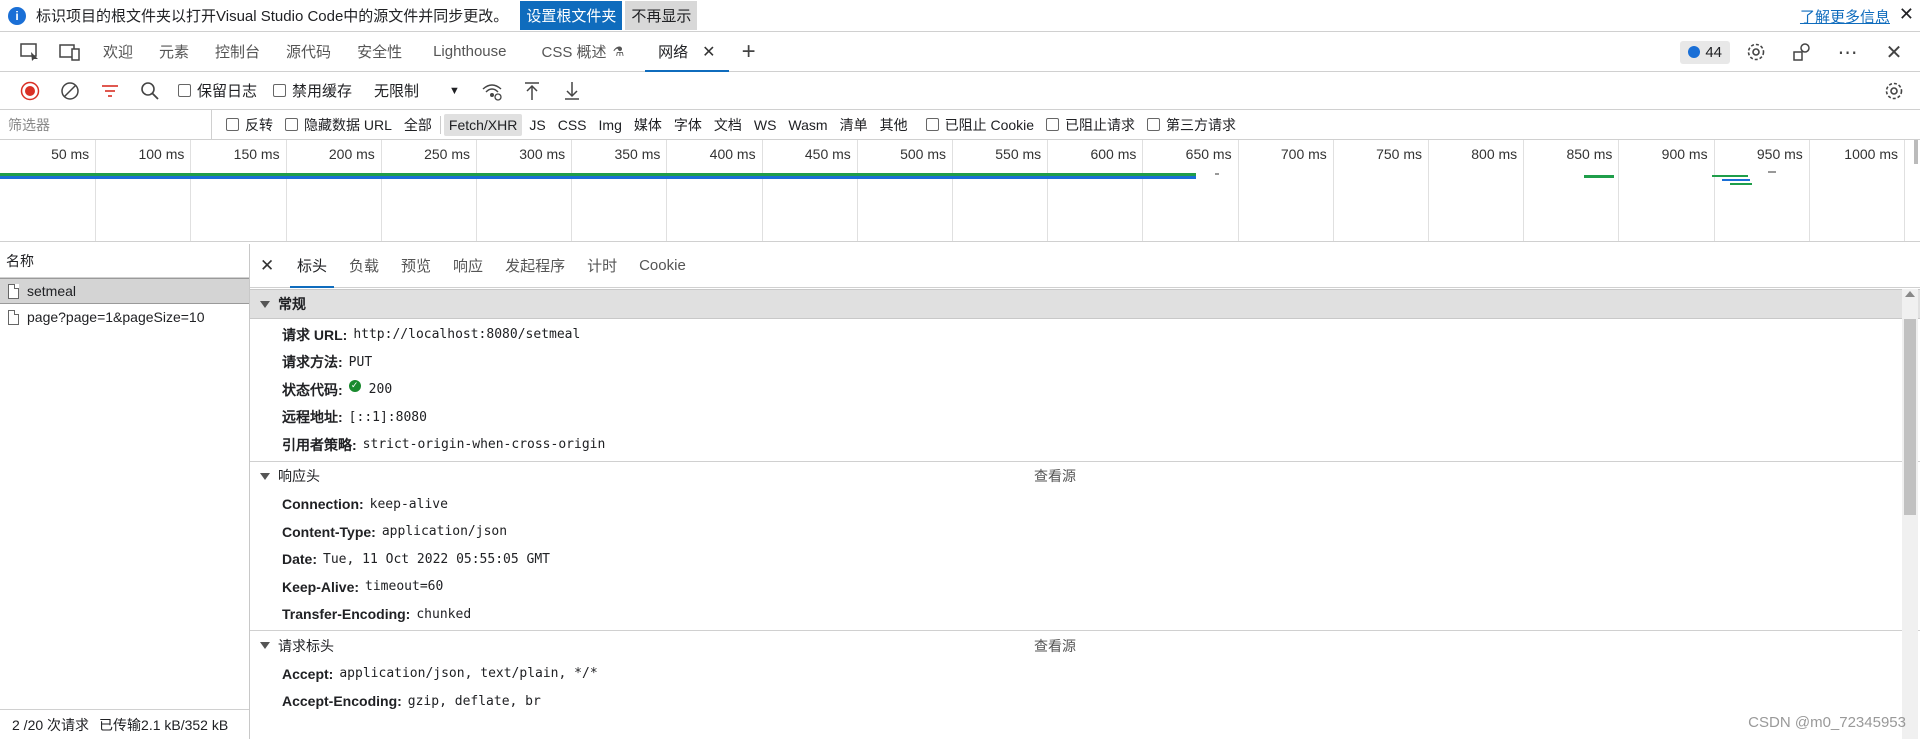 Image resolution: width=1920 pixels, height=739 pixels. What do you see at coordinates (932, 124) in the screenshot?
I see `blocked-cookies-box` at bounding box center [932, 124].